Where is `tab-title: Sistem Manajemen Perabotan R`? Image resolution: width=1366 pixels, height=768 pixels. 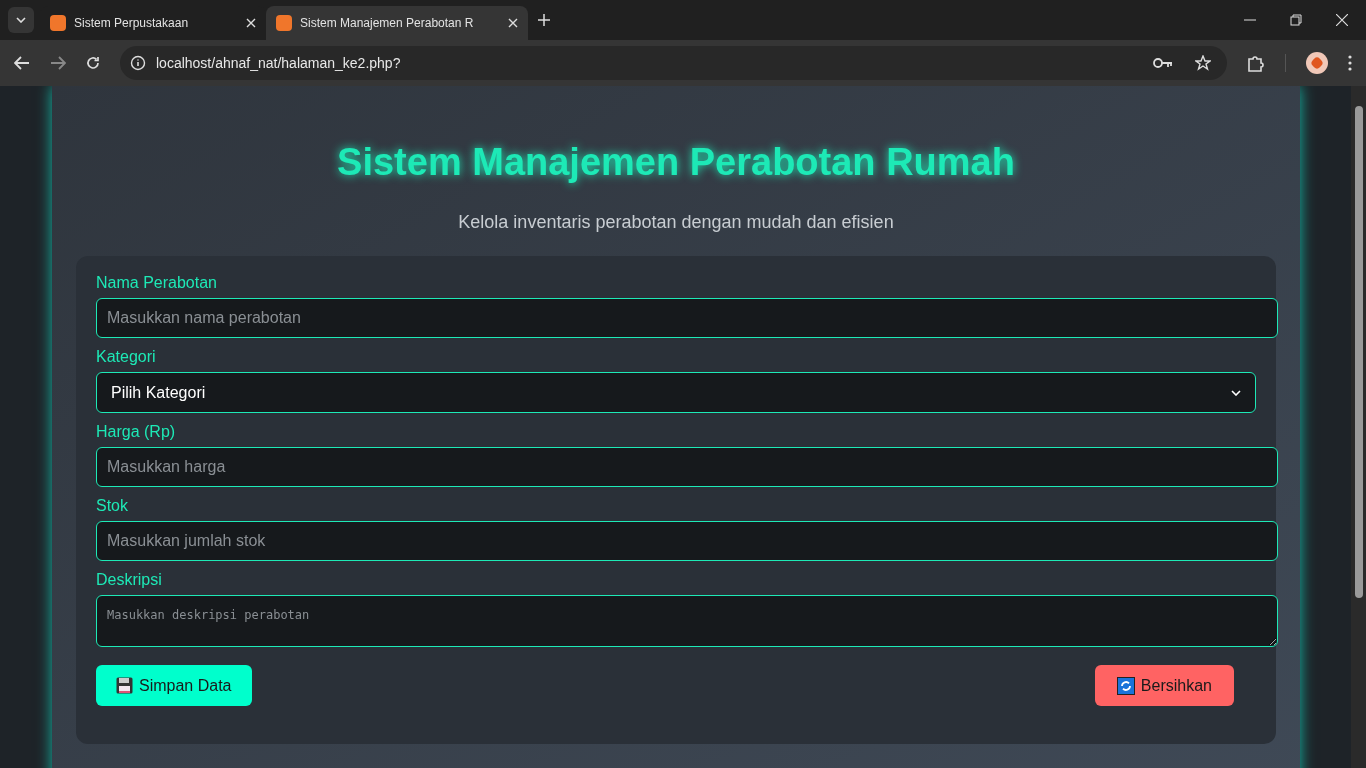 tab-title: Sistem Manajemen Perabotan R is located at coordinates (387, 23).